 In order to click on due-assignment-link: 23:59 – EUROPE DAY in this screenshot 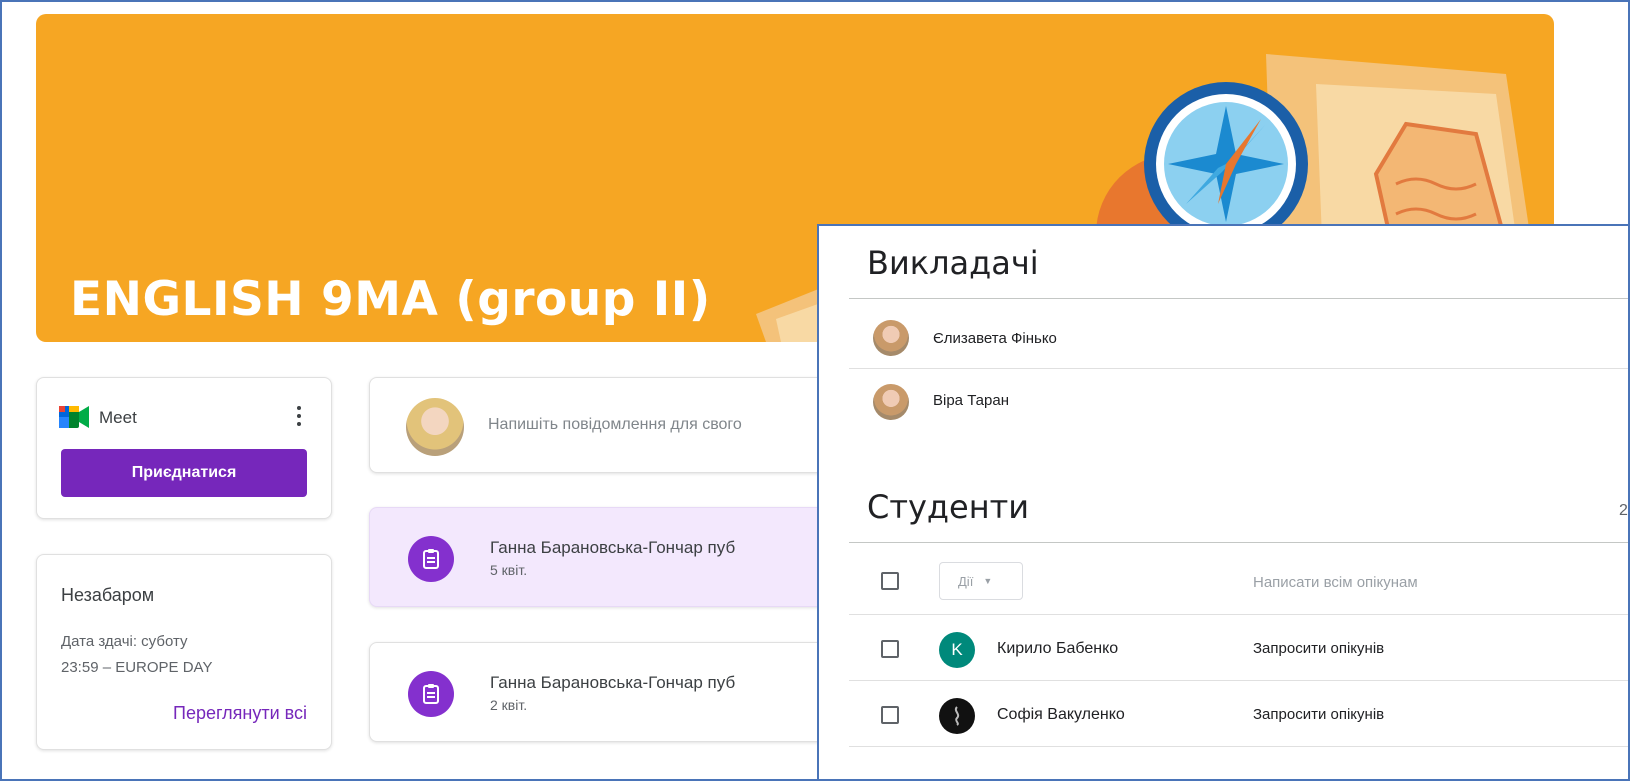, I will do `click(136, 667)`.